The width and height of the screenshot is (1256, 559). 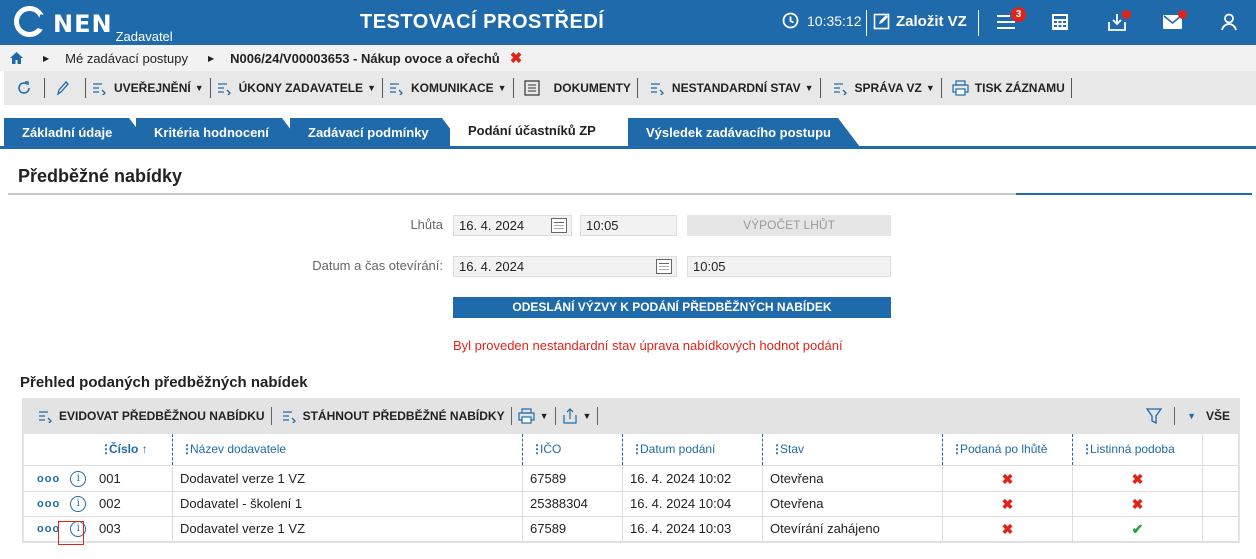 I want to click on logo-icon, so click(x=29, y=21).